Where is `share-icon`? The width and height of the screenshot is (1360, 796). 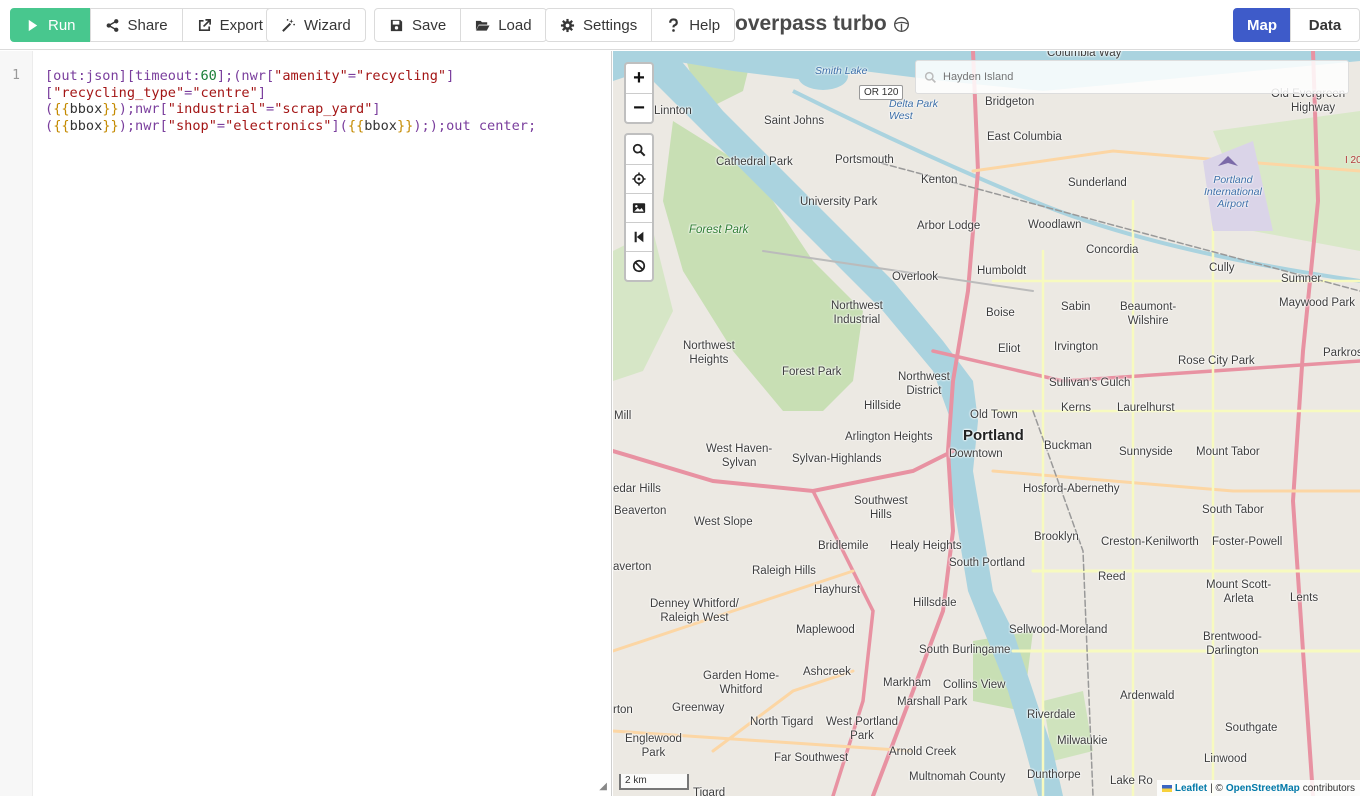
share-icon is located at coordinates (112, 25).